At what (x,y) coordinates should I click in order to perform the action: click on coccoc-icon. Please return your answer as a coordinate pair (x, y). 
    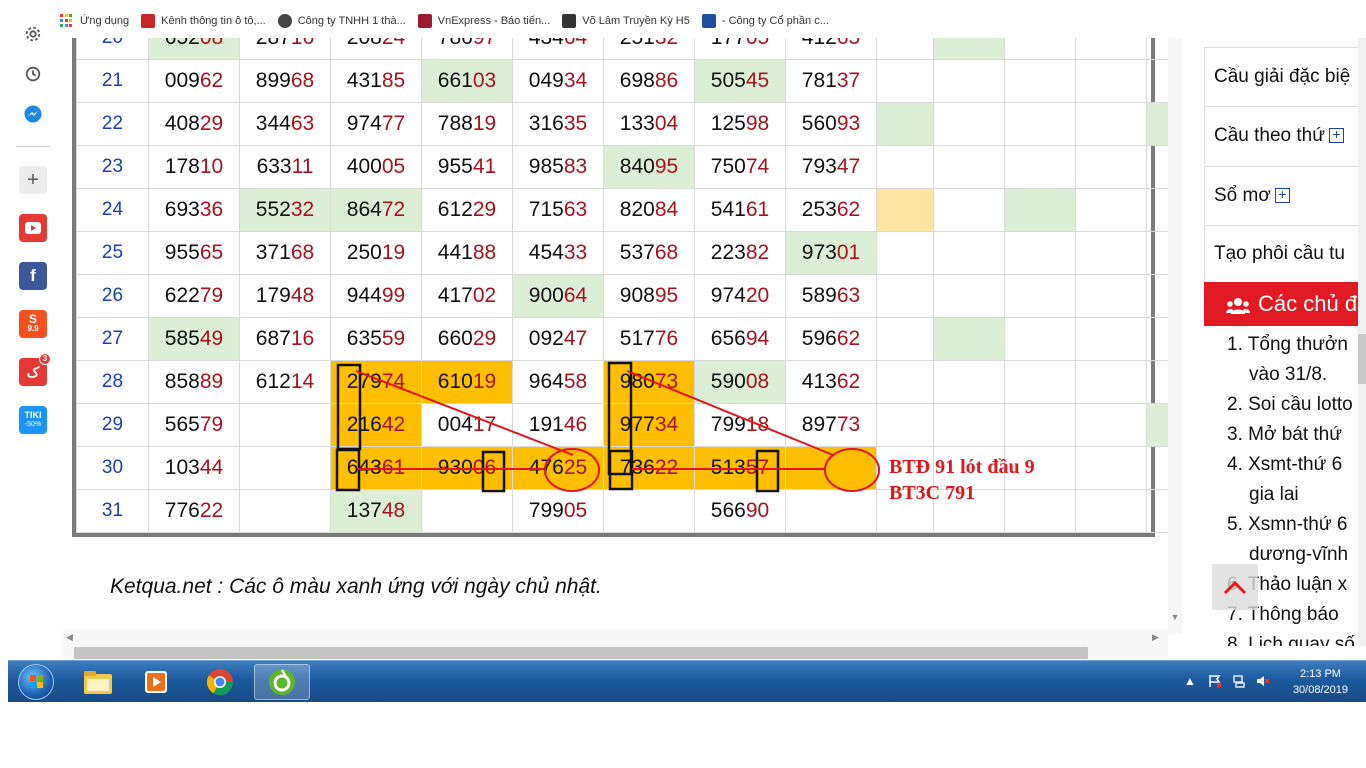
    Looking at the image, I should click on (282, 682).